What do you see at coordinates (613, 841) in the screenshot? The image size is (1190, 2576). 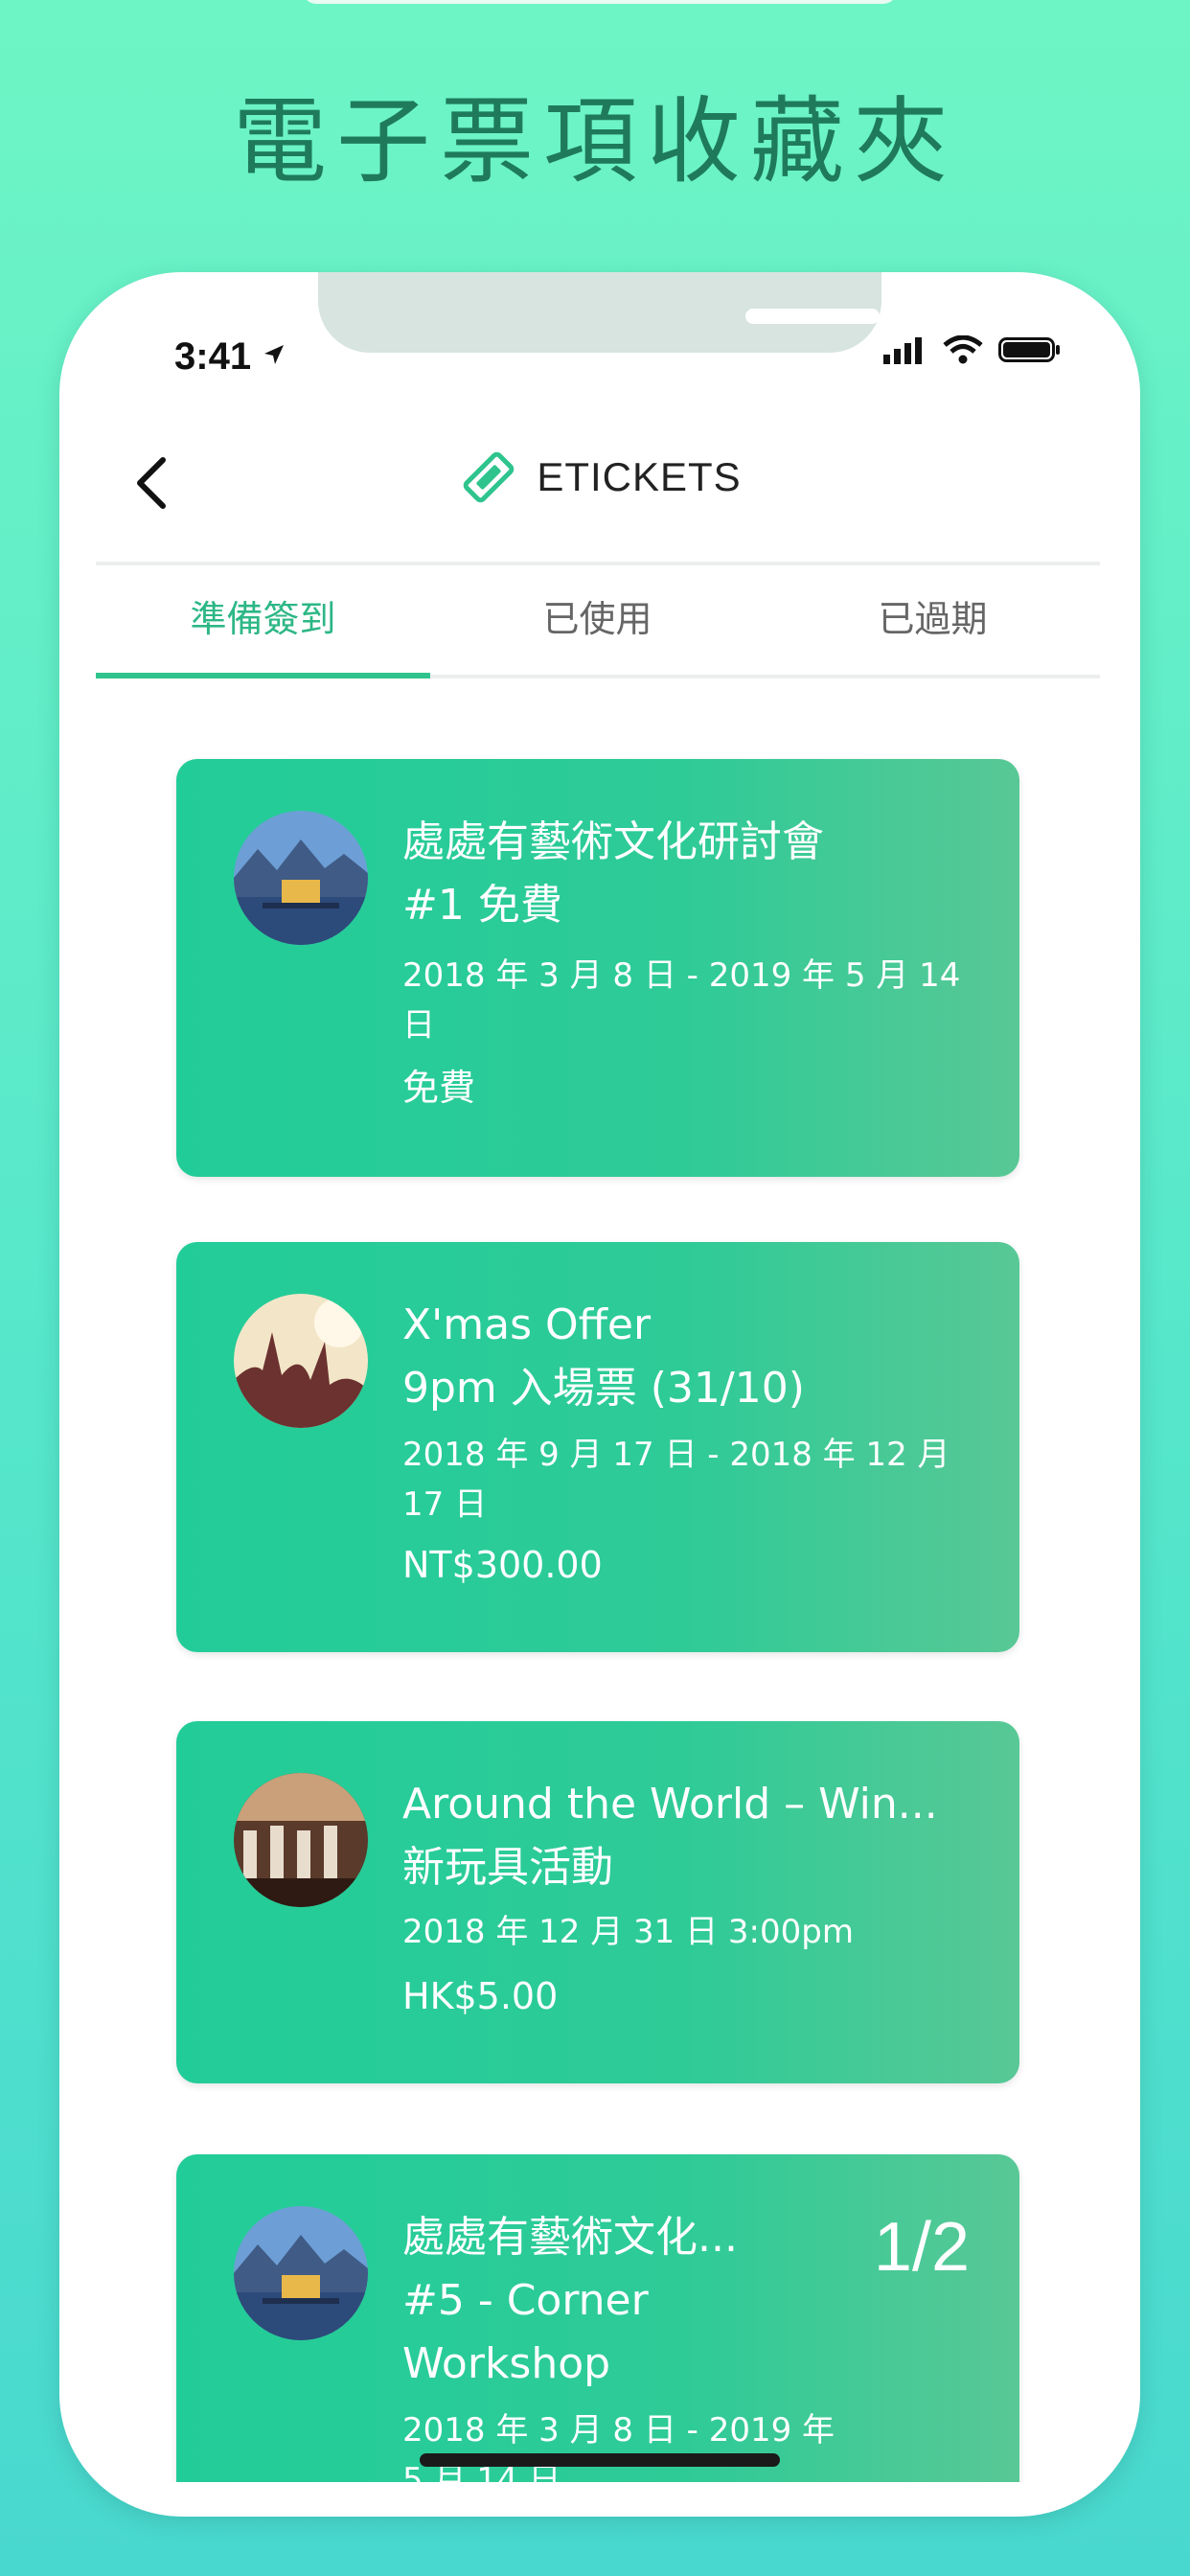 I see `ticket-title-line1: 處處有藝術文化研討會` at bounding box center [613, 841].